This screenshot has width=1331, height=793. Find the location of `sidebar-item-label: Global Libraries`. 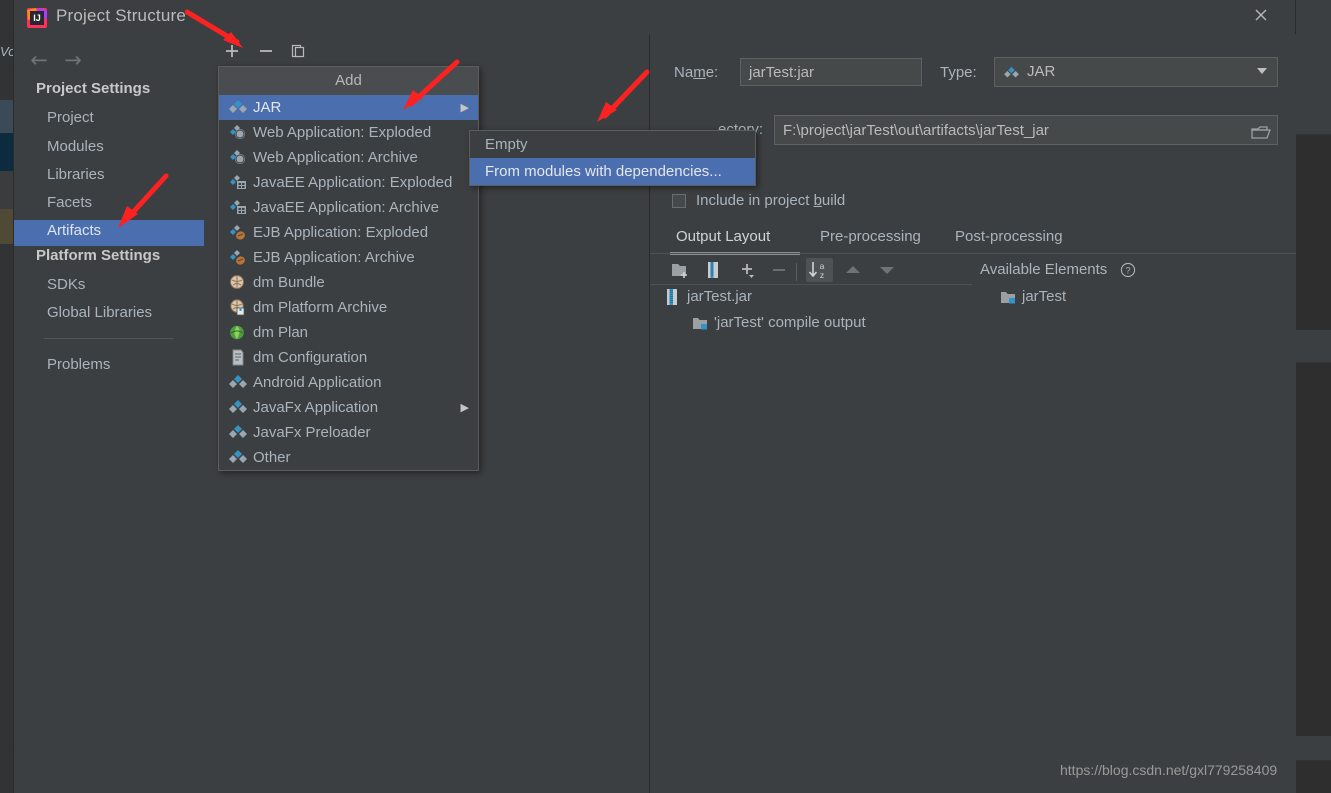

sidebar-item-label: Global Libraries is located at coordinates (100, 312).